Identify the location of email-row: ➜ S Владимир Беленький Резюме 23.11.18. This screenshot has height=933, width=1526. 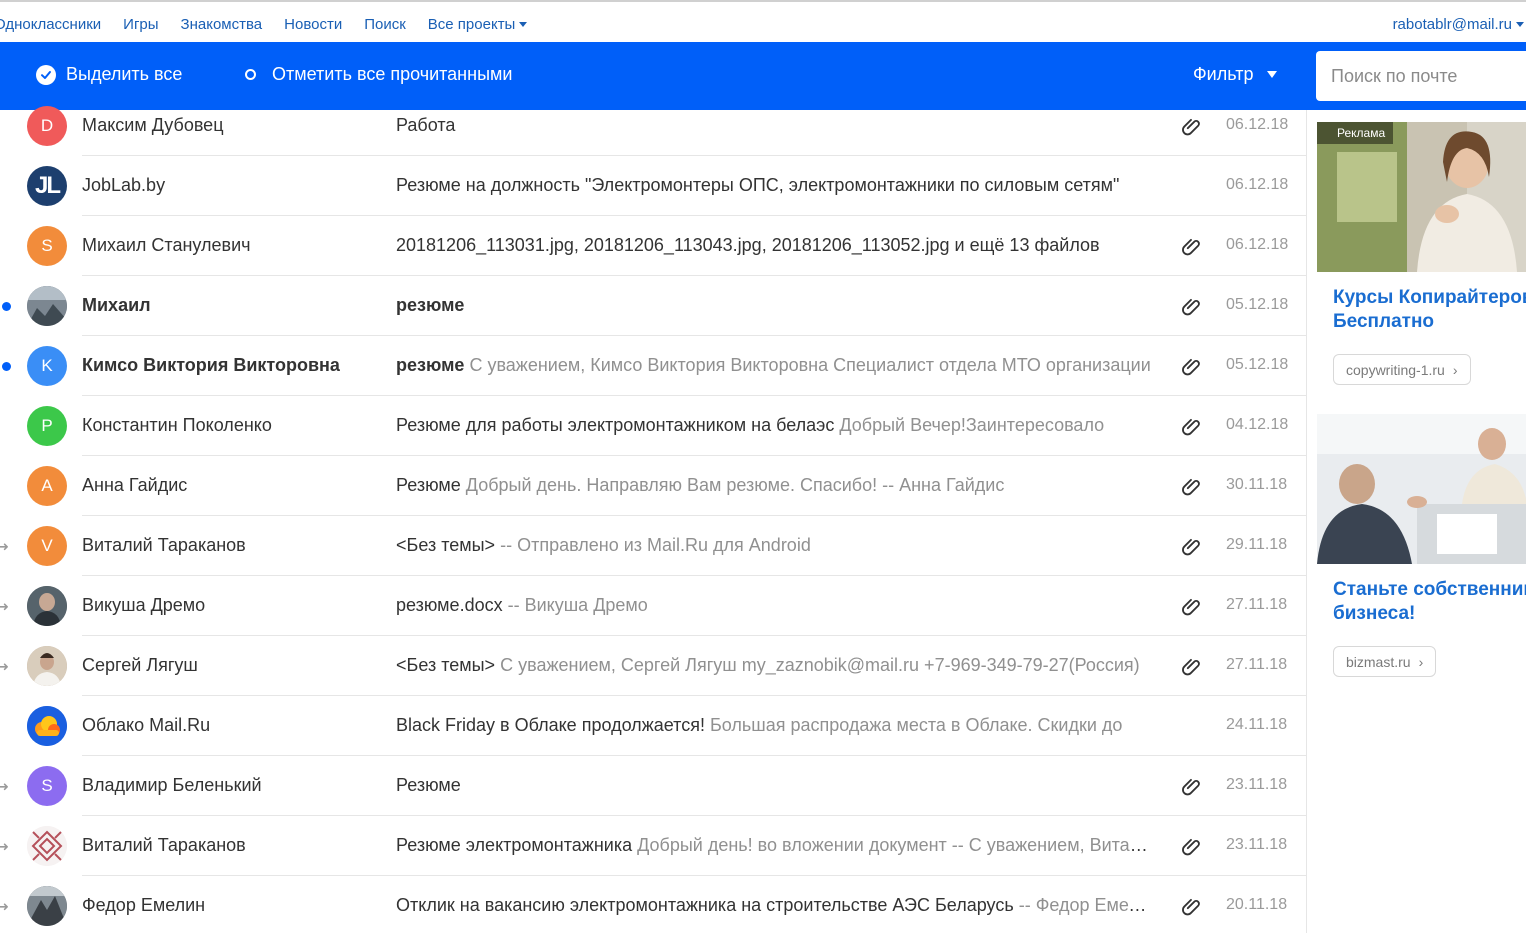
(653, 786).